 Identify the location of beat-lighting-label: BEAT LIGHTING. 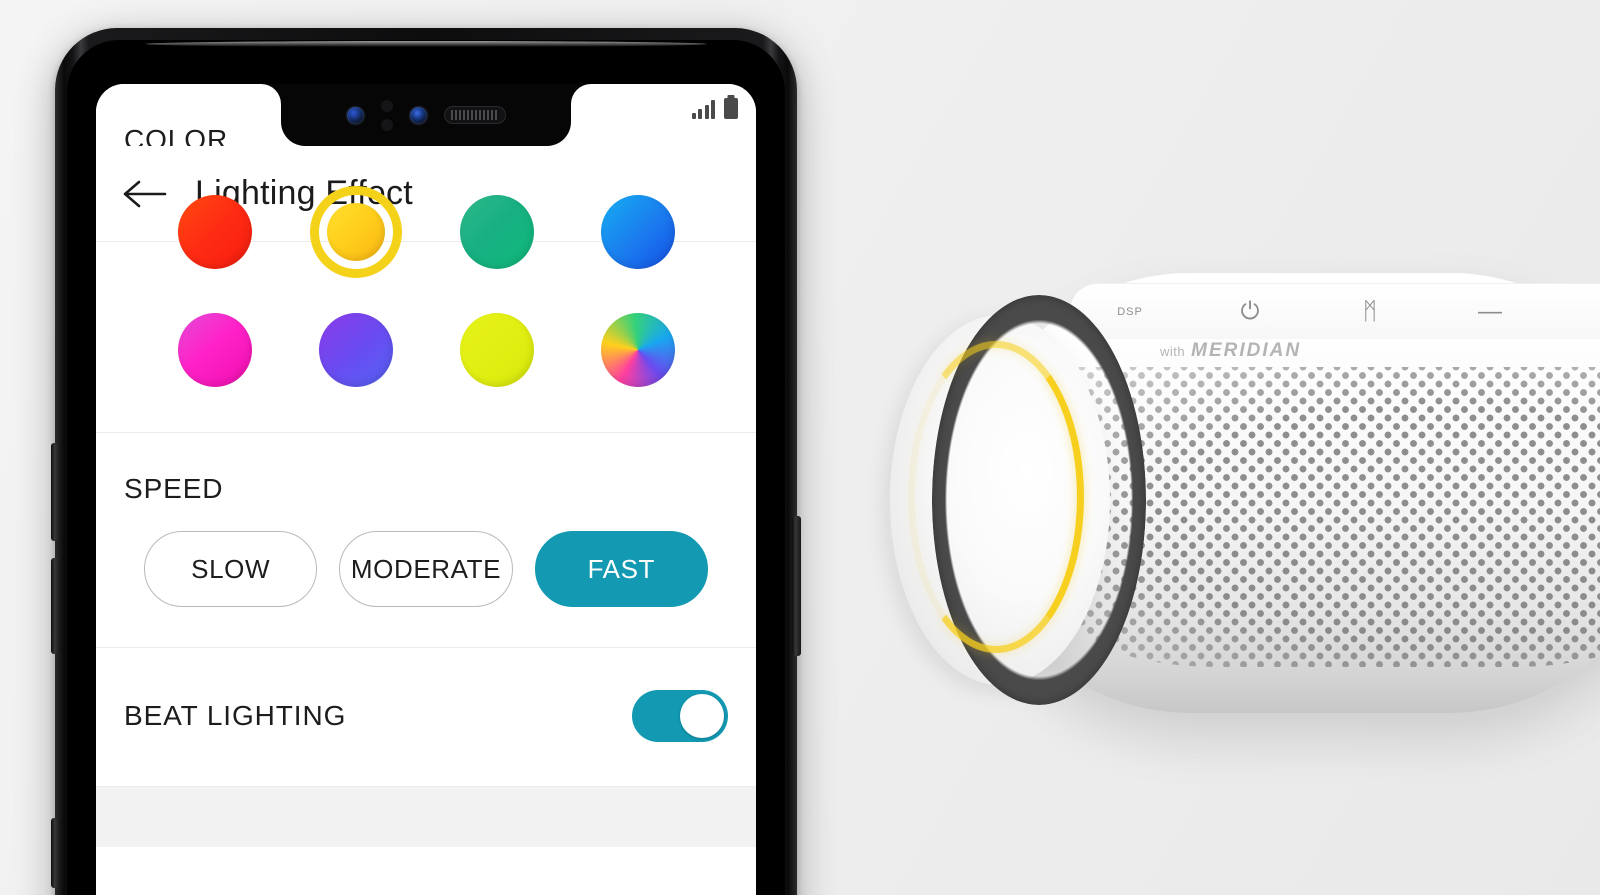
(235, 715).